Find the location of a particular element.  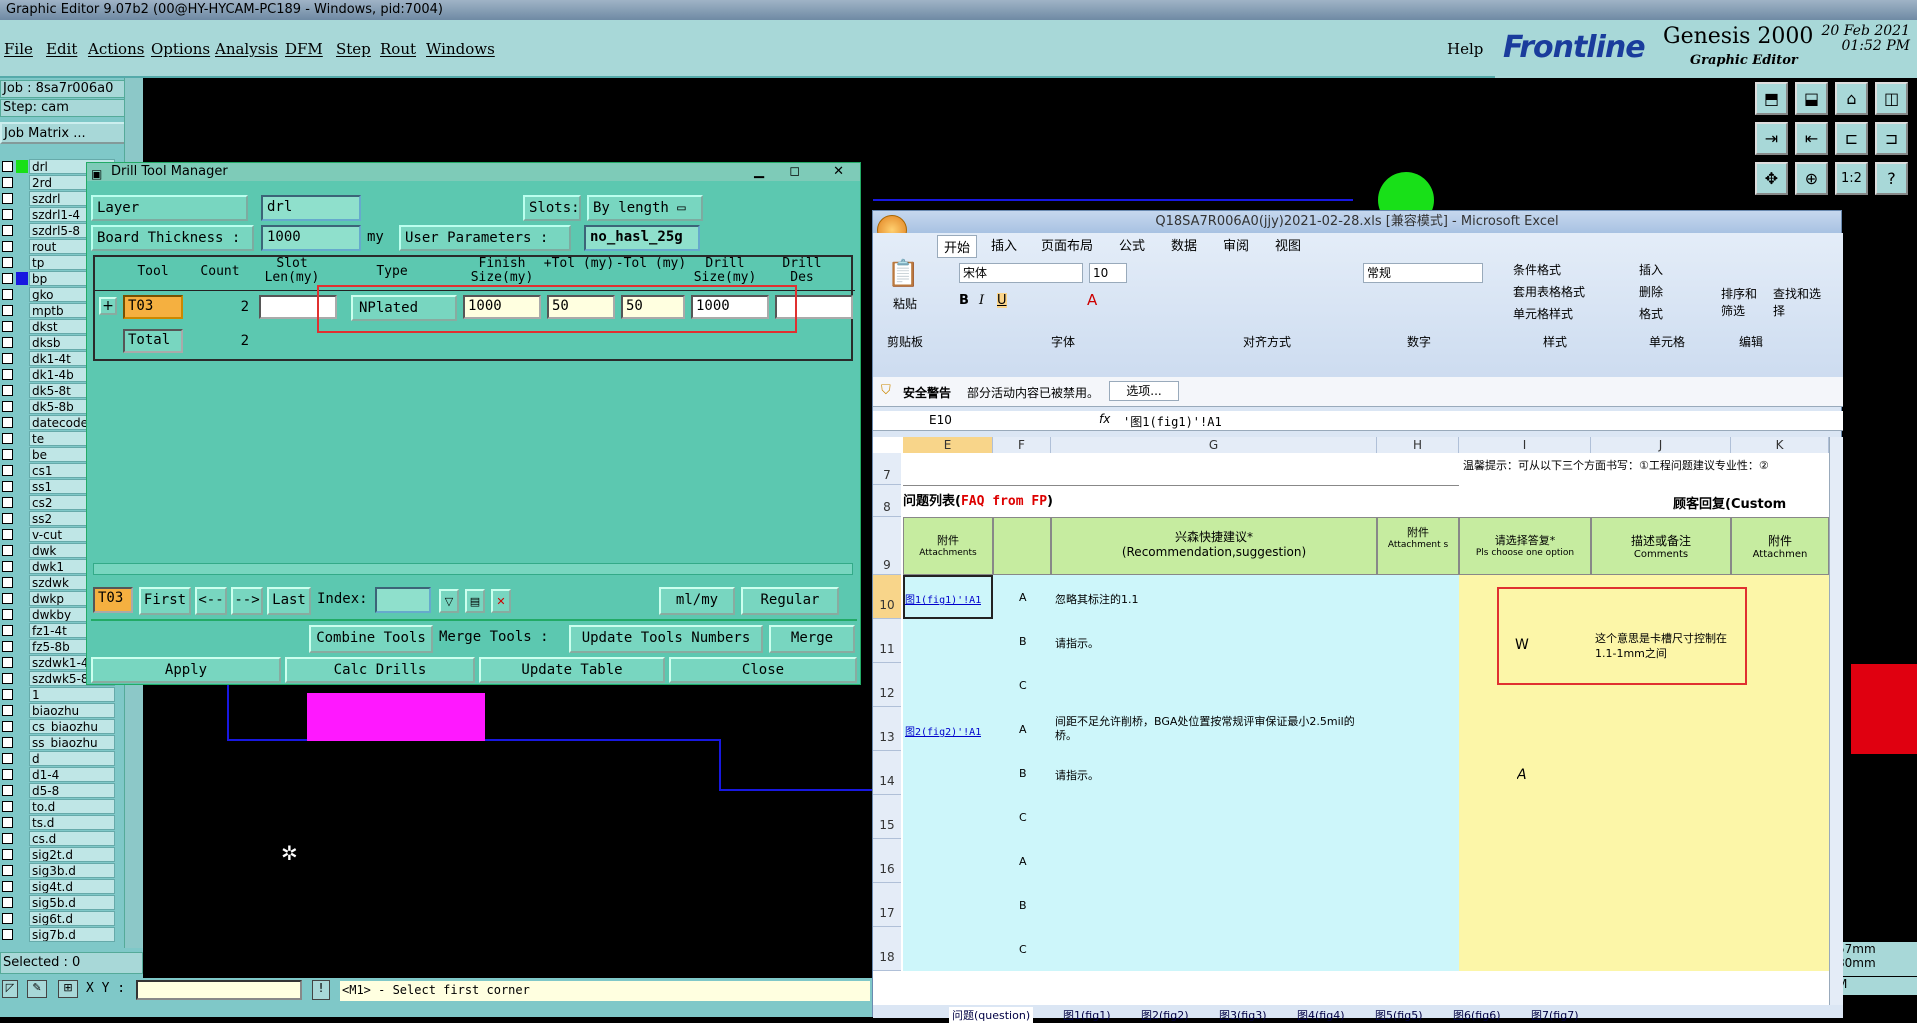

layer-row: 1 is located at coordinates (57, 694).